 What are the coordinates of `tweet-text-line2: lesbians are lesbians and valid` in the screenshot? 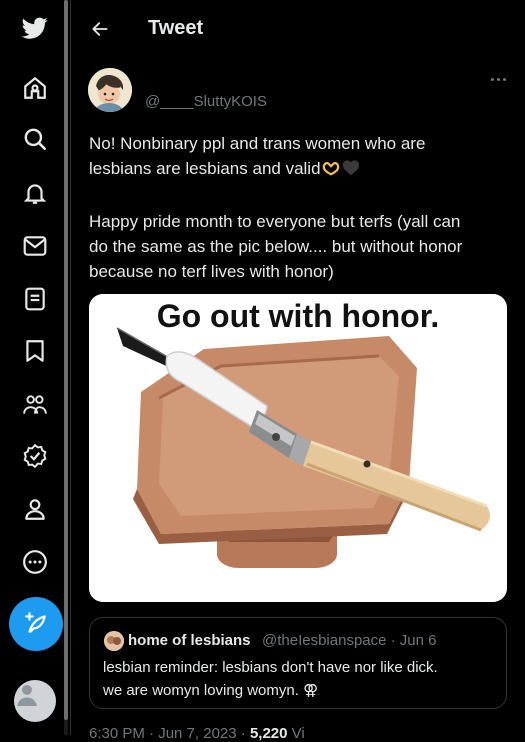 It's located at (205, 168).